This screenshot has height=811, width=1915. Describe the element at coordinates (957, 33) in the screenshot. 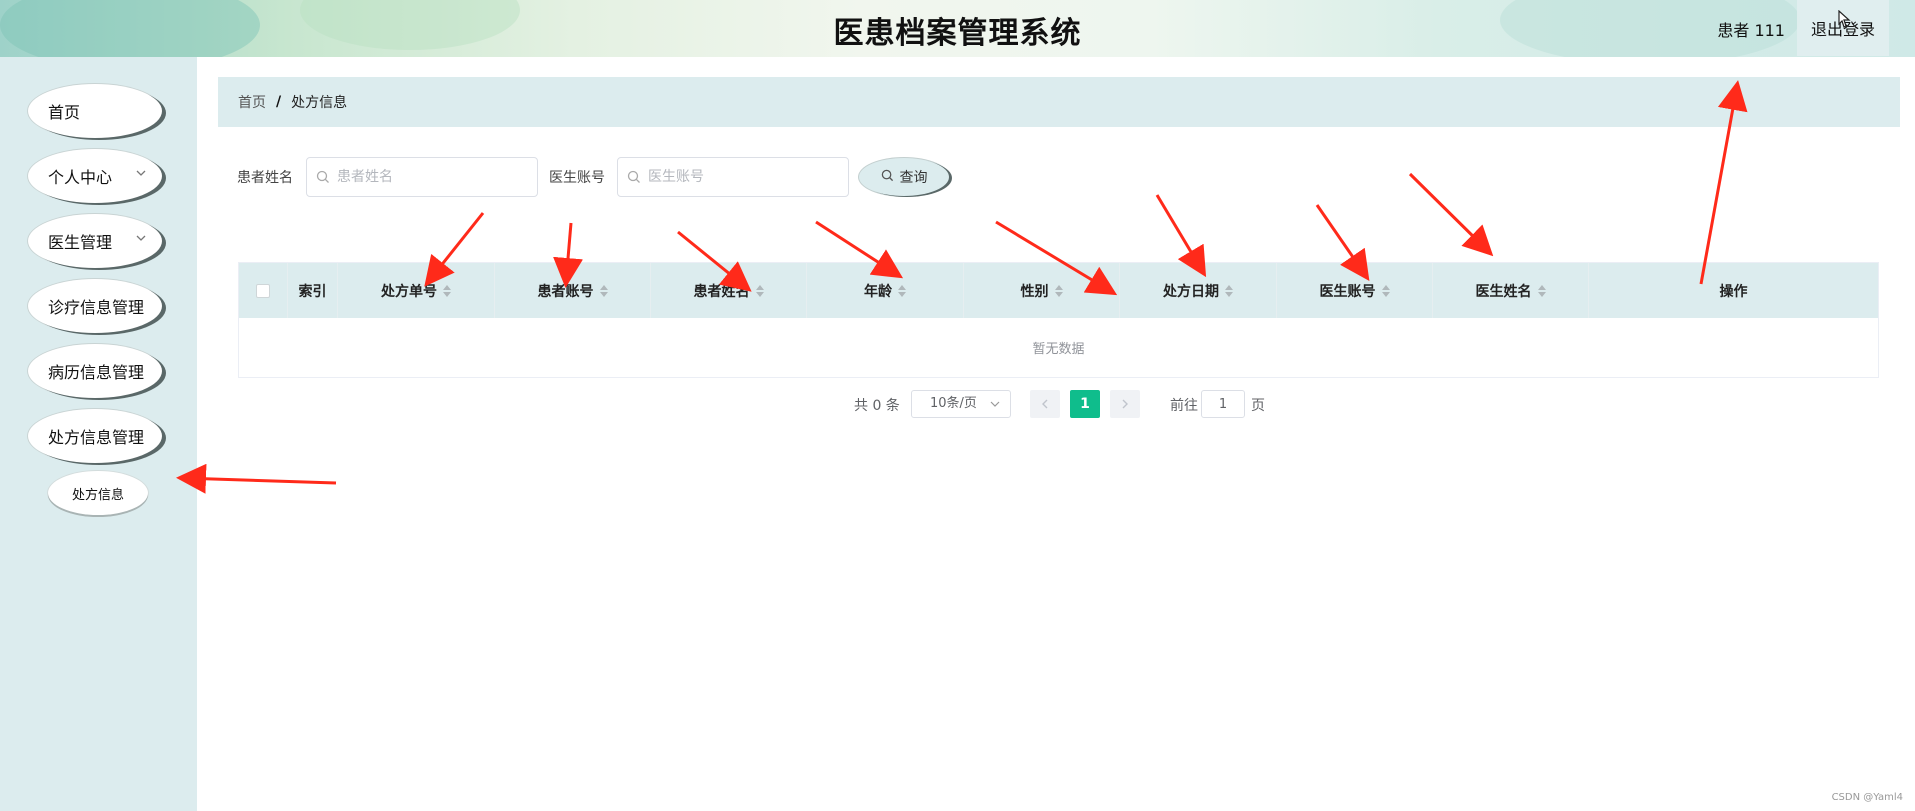

I see `app-title: 医患档案管理系统` at that location.